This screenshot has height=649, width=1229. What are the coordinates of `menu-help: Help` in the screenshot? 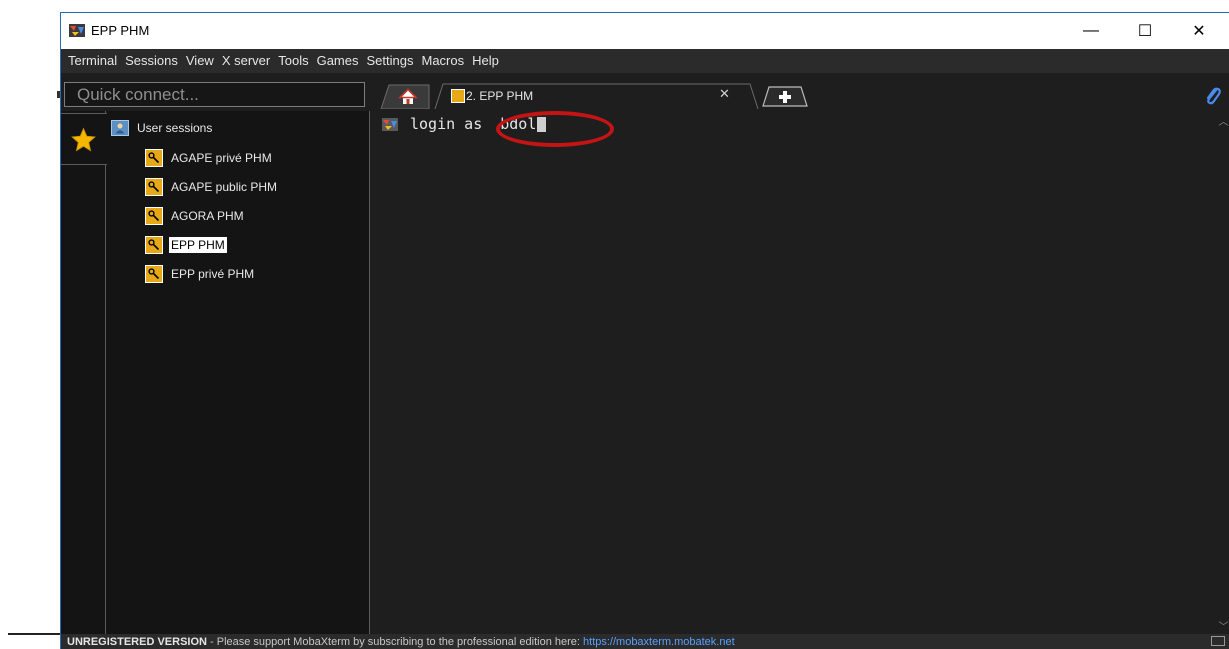 It's located at (485, 61).